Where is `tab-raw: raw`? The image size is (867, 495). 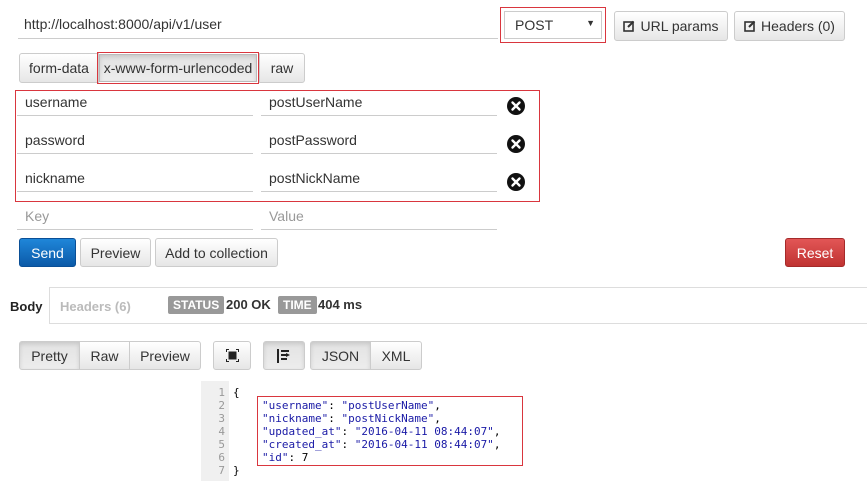 tab-raw: raw is located at coordinates (282, 68).